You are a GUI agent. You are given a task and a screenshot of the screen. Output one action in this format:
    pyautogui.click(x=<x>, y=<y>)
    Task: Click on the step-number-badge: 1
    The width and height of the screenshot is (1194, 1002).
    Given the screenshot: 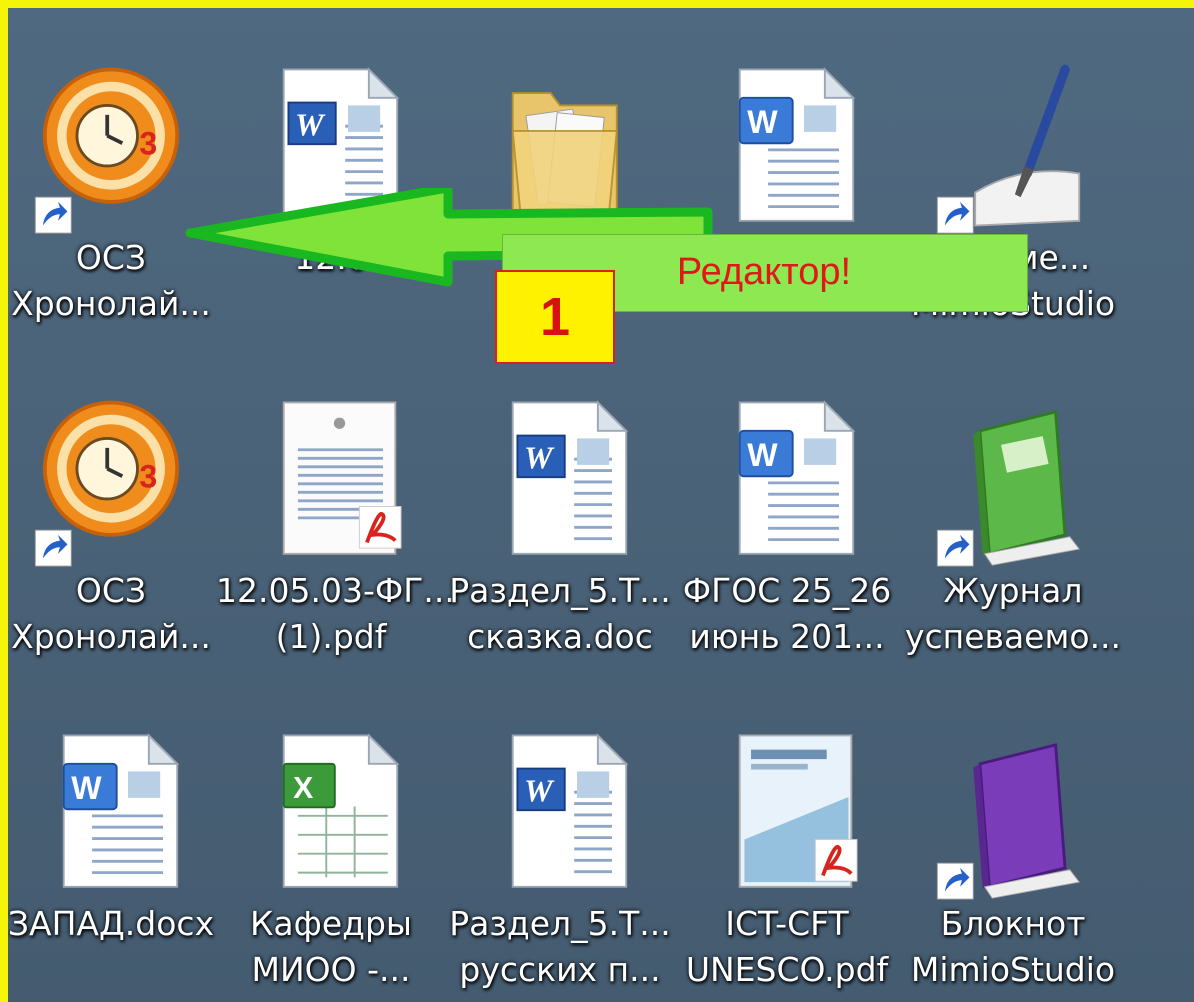 What is the action you would take?
    pyautogui.click(x=555, y=317)
    